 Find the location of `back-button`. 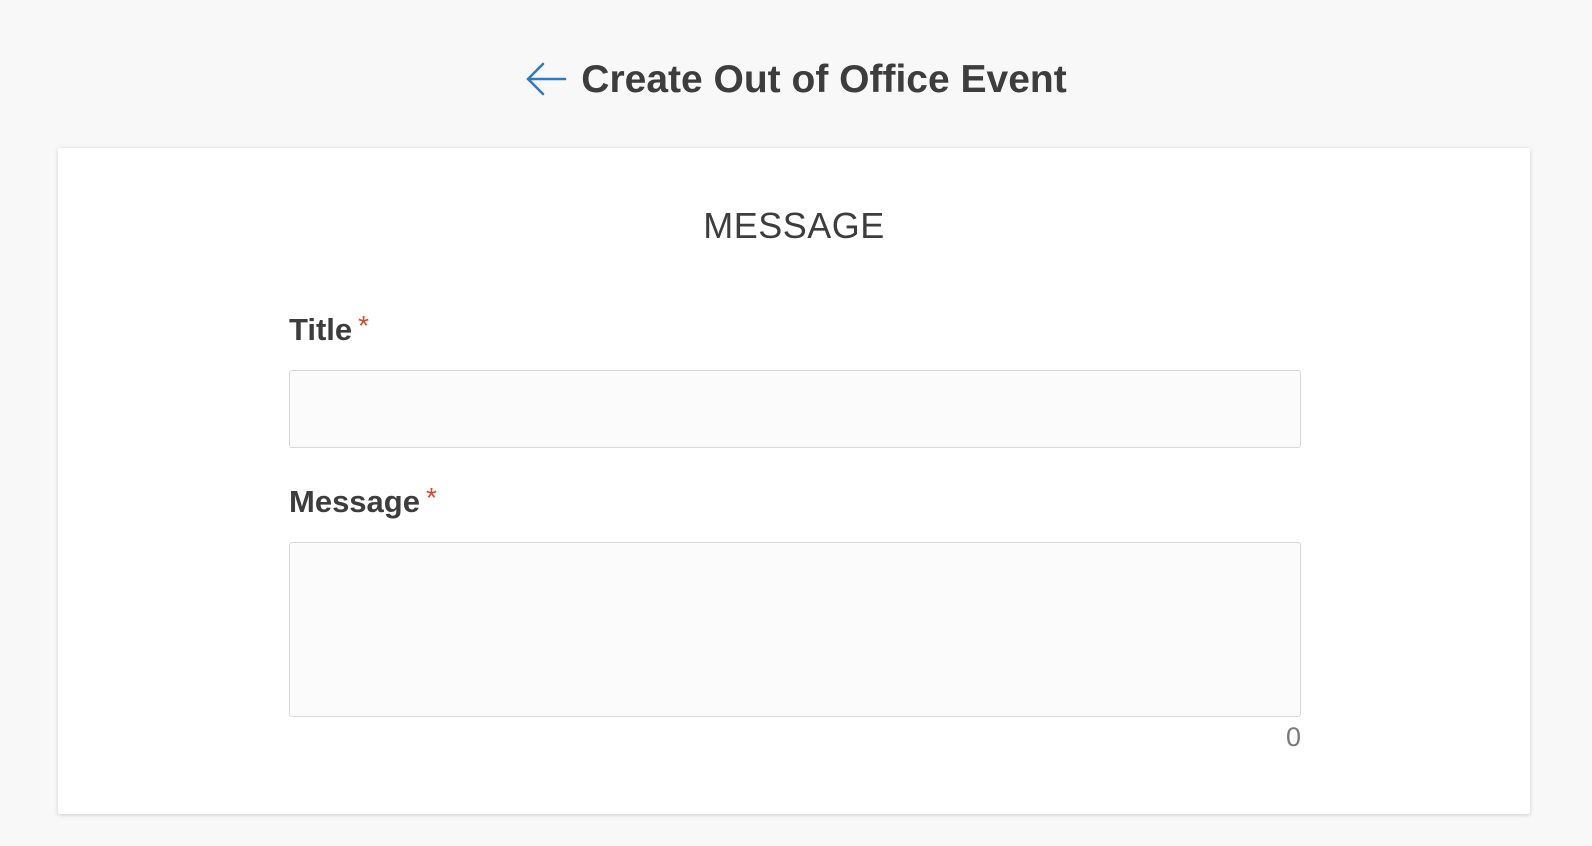

back-button is located at coordinates (546, 79).